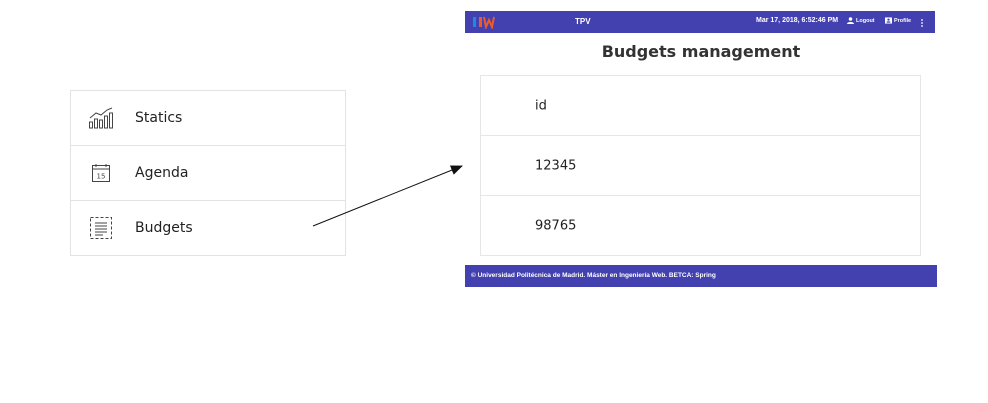  What do you see at coordinates (850, 20) in the screenshot?
I see `user-icon` at bounding box center [850, 20].